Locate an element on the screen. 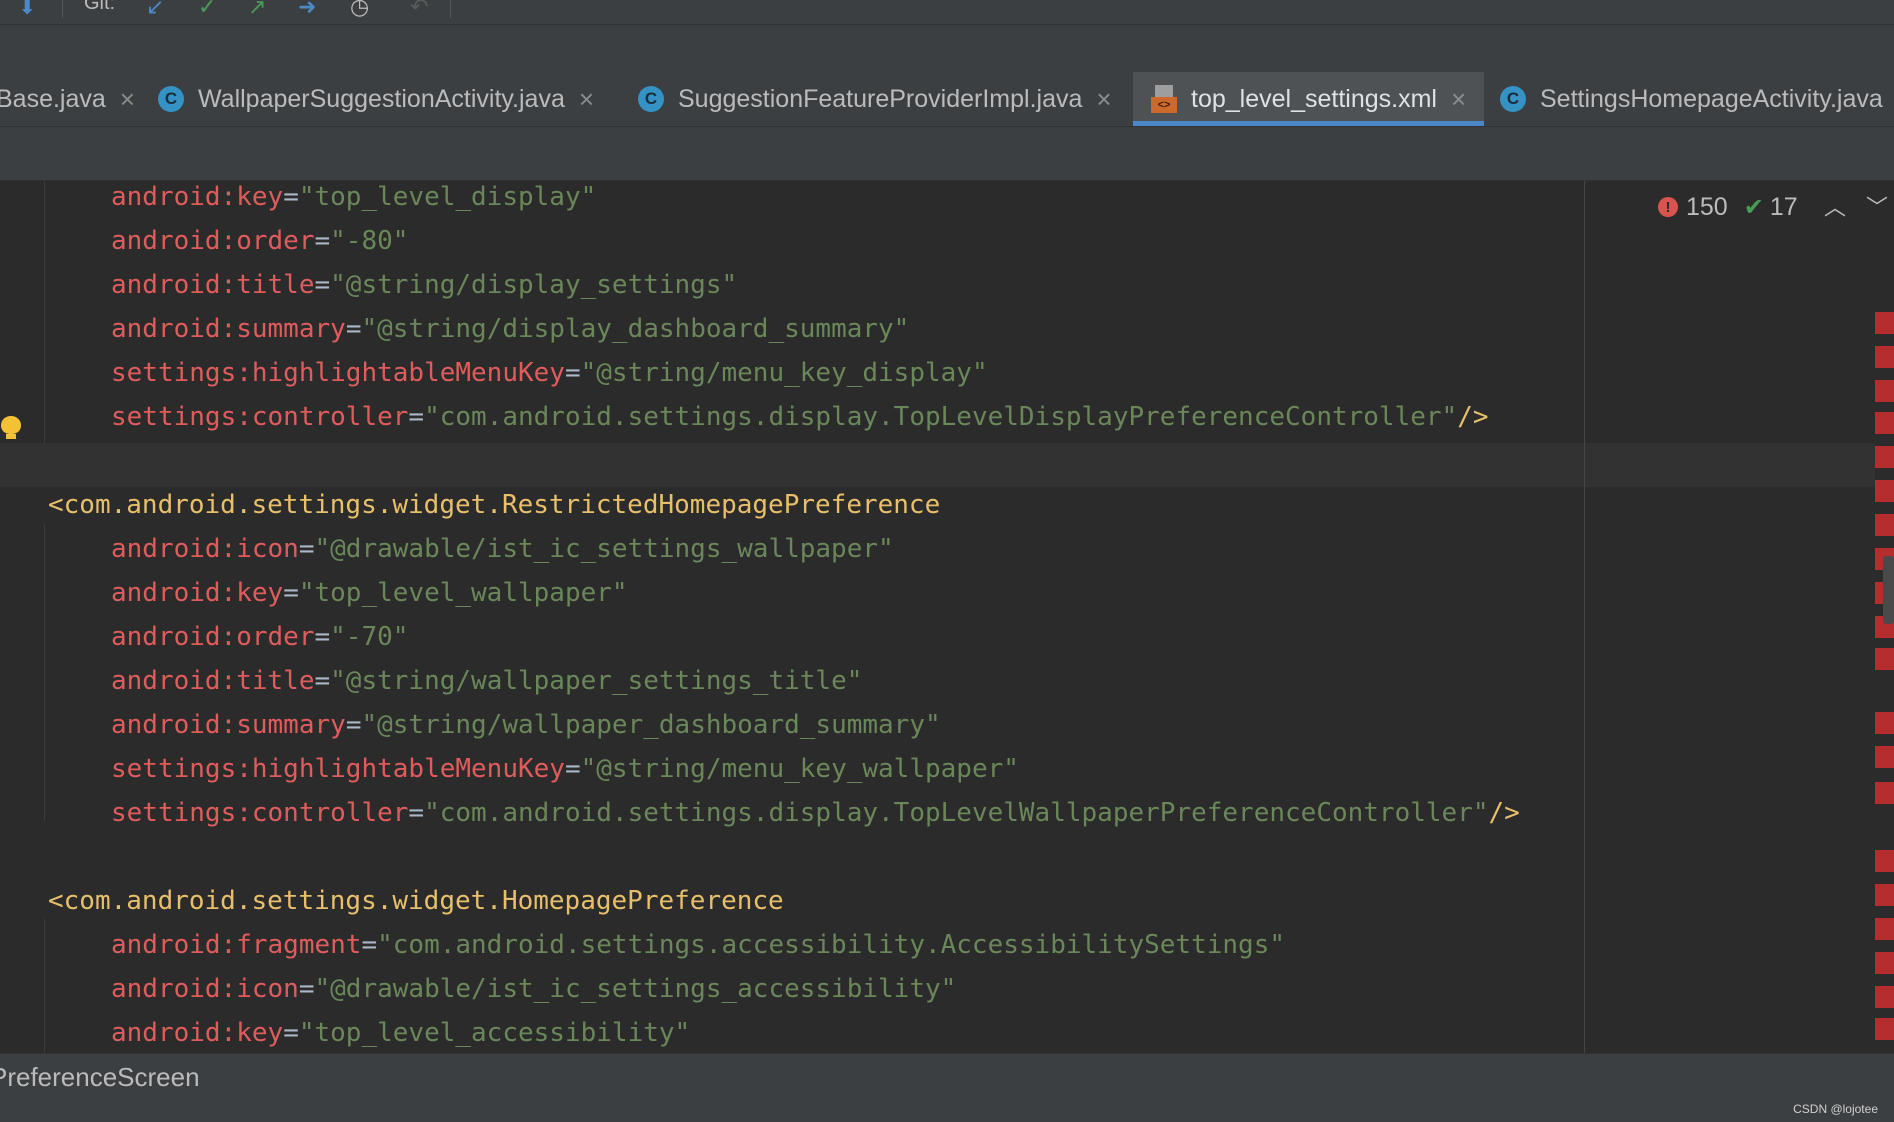  history-icon: ◷ is located at coordinates (359, 10).